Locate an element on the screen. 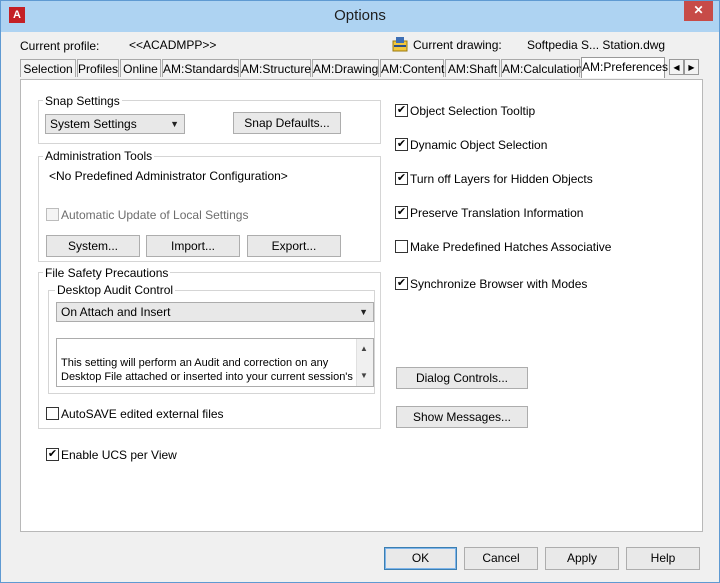 The width and height of the screenshot is (720, 583). window-title: Options is located at coordinates (360, 15).